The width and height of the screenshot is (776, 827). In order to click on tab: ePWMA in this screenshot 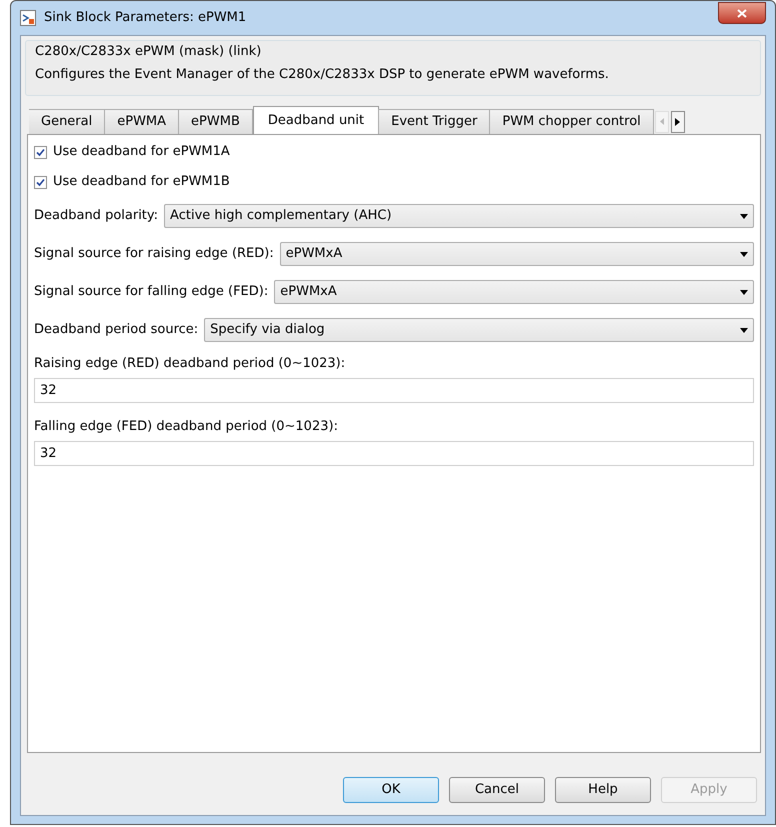, I will do `click(142, 121)`.